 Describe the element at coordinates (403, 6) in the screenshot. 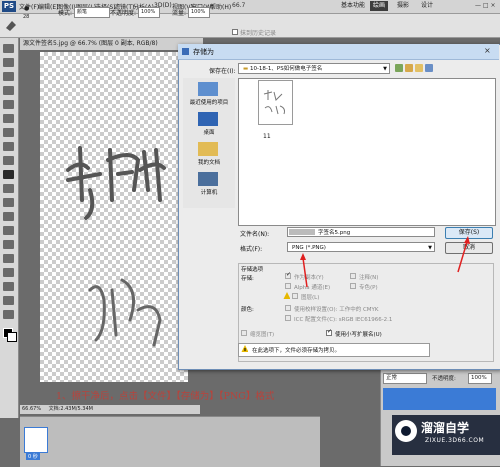

I see `workspace-photography-button: 摄影` at that location.